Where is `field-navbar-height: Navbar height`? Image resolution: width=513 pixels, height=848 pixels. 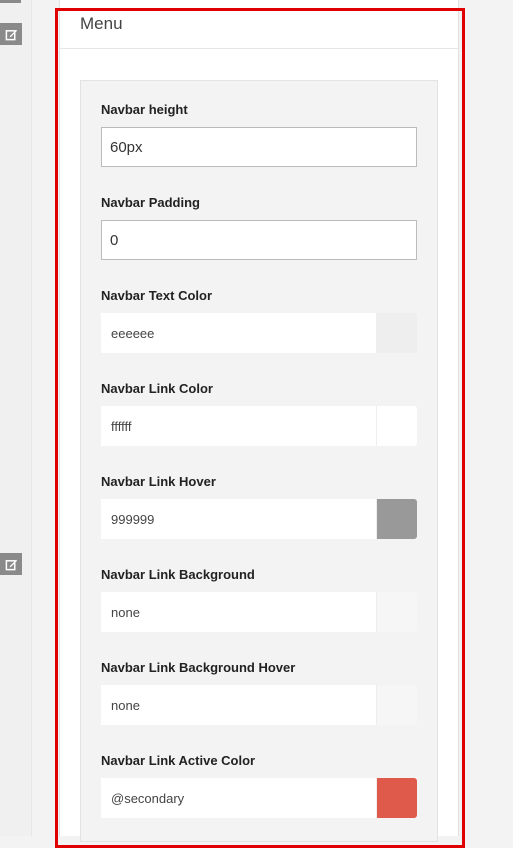 field-navbar-height: Navbar height is located at coordinates (259, 134).